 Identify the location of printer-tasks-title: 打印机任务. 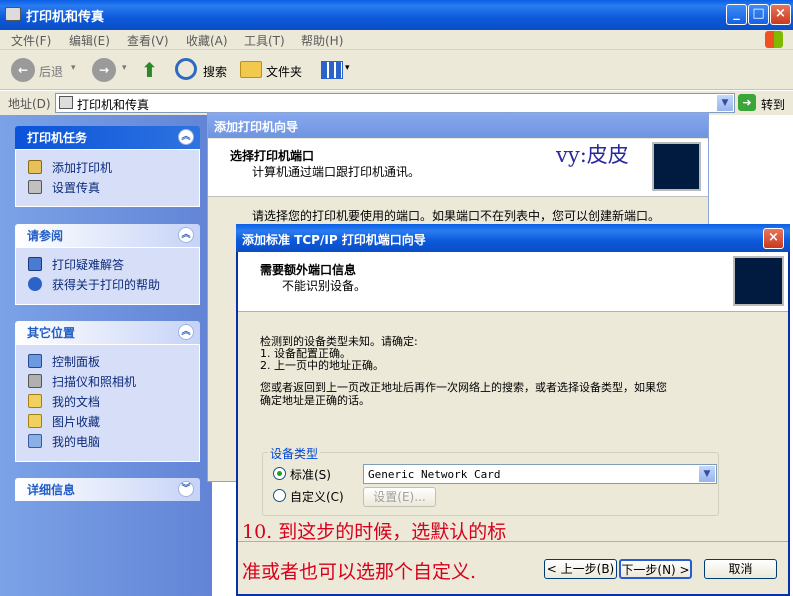
(57, 138).